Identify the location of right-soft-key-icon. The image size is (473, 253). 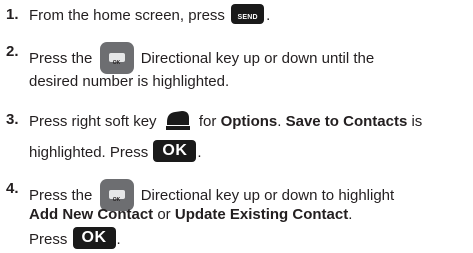
(177, 120).